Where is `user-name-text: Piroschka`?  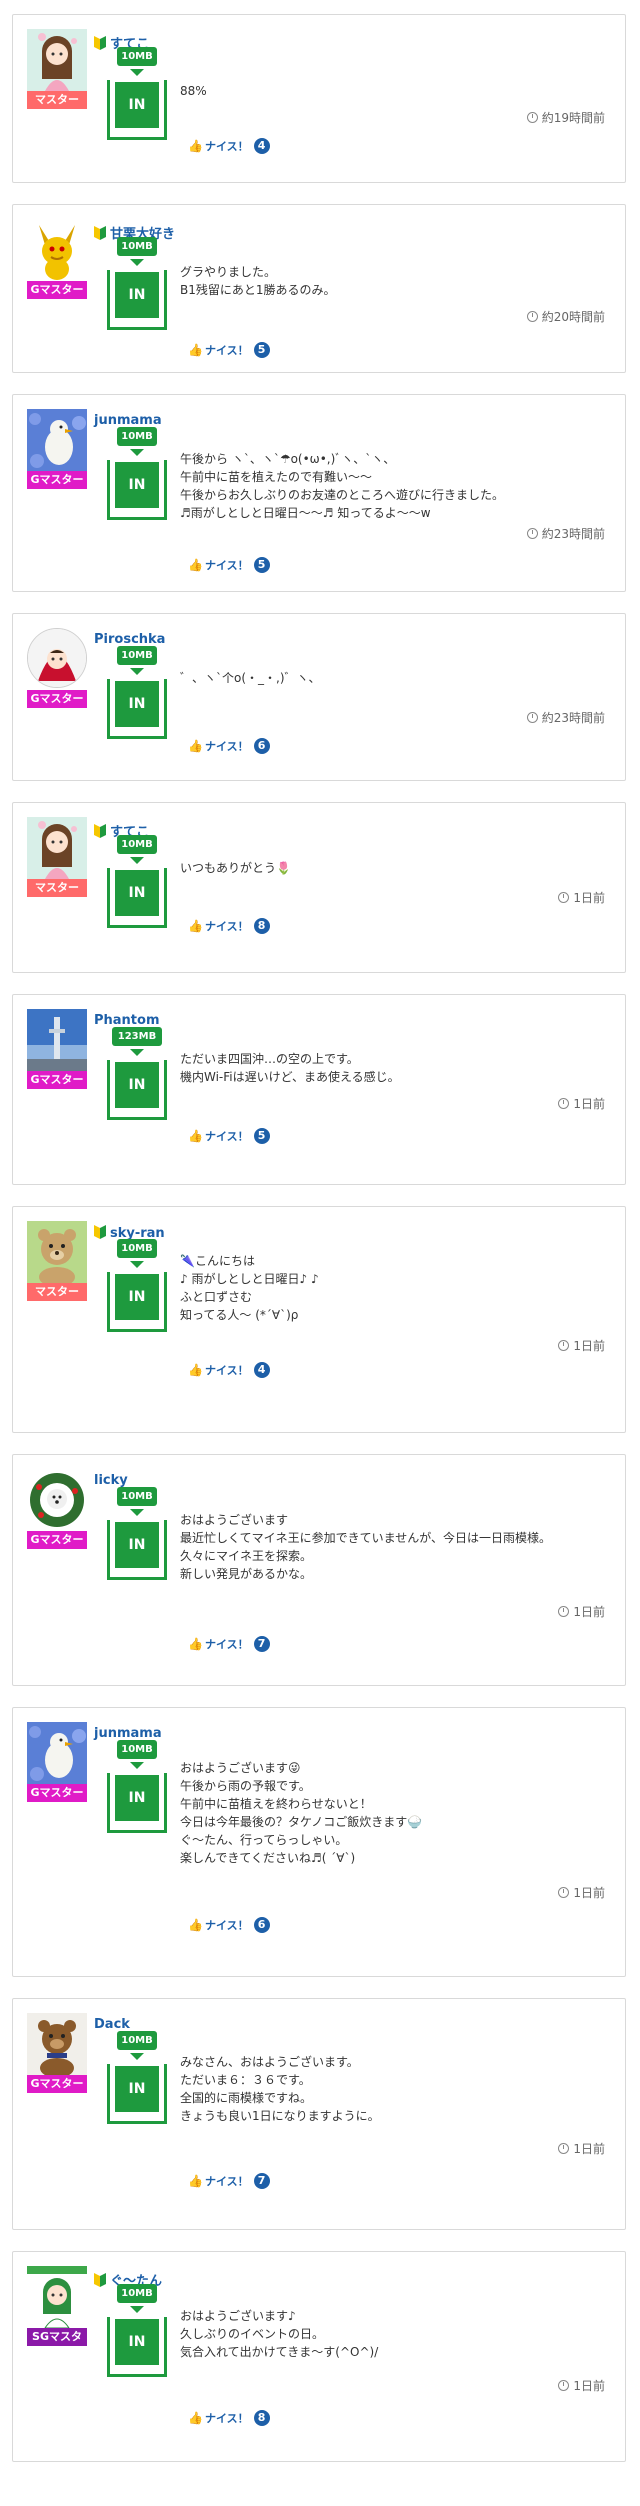 user-name-text: Piroschka is located at coordinates (129, 639).